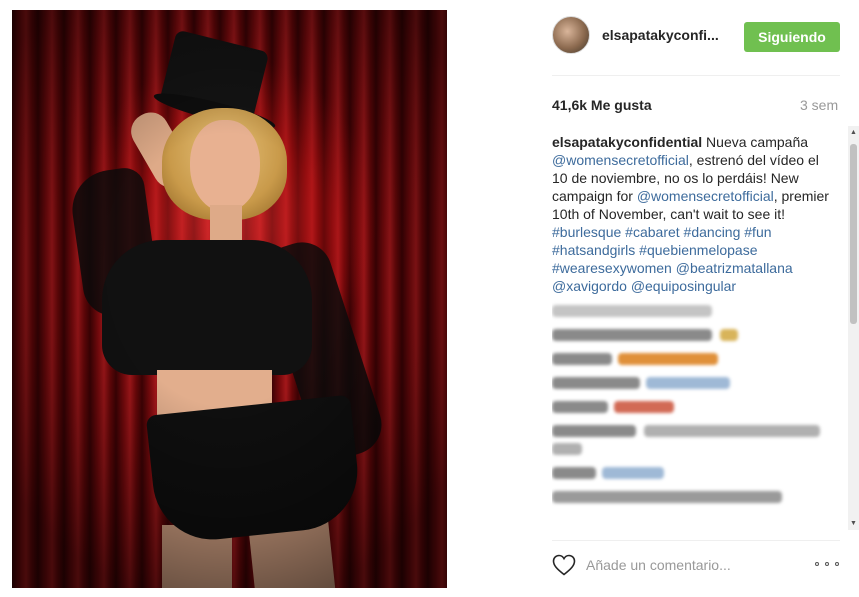  I want to click on like-count: 41,6k Me gusta, so click(602, 105).